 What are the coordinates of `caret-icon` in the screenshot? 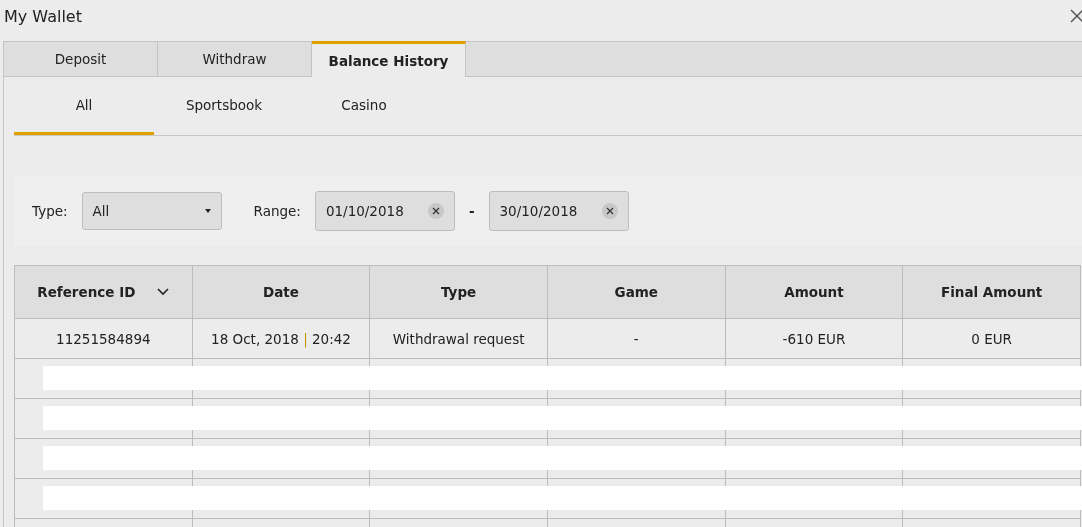 It's located at (207, 211).